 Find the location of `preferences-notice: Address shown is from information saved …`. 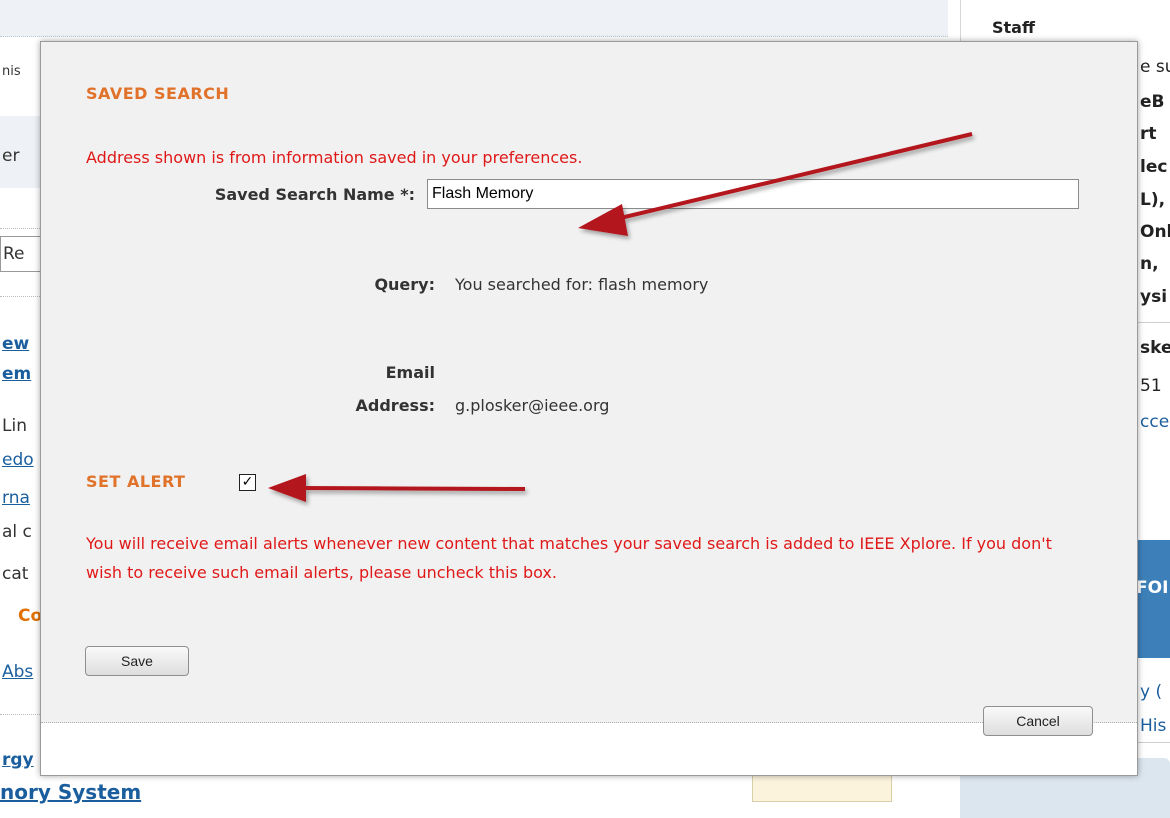

preferences-notice: Address shown is from information saved … is located at coordinates (334, 157).